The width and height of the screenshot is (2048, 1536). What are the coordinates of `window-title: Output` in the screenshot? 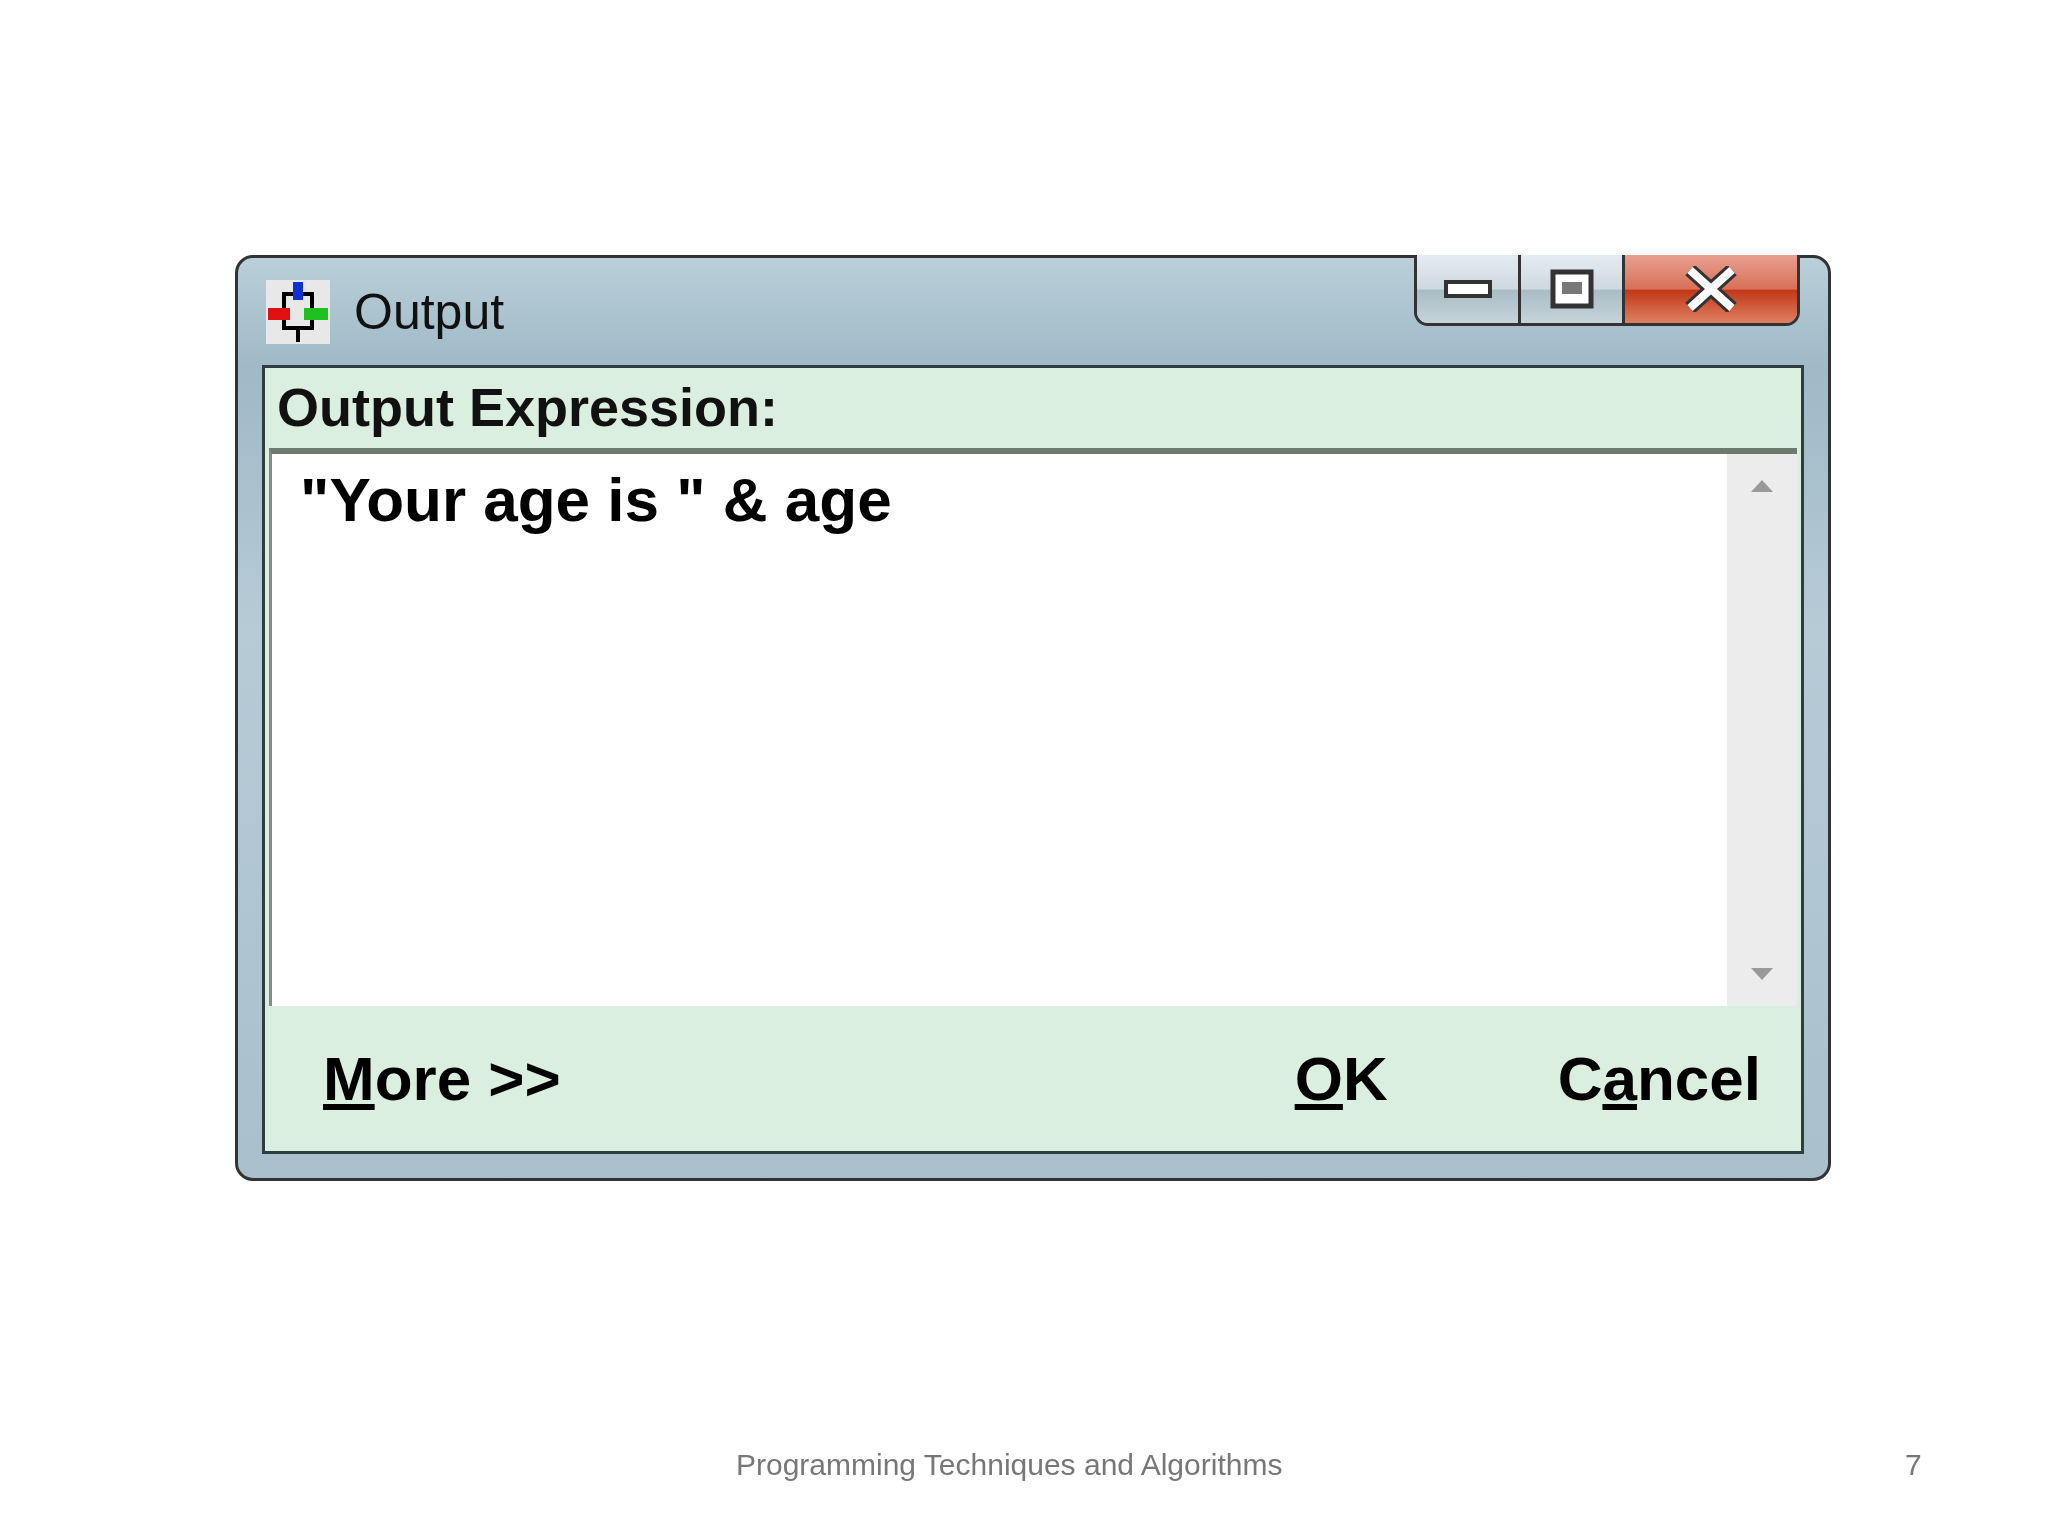 It's located at (429, 311).